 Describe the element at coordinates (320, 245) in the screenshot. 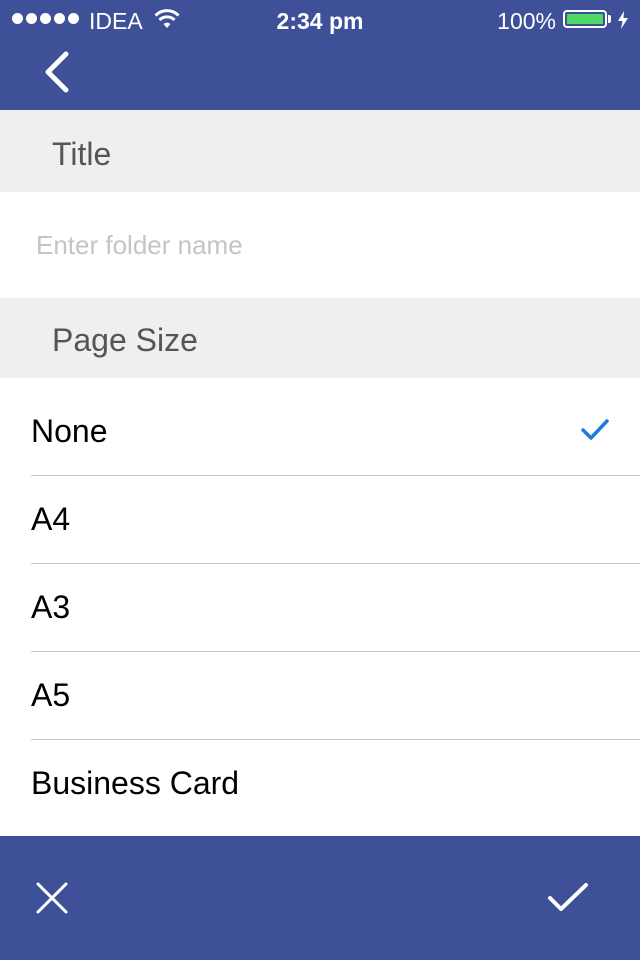

I see `folder-name-input` at that location.